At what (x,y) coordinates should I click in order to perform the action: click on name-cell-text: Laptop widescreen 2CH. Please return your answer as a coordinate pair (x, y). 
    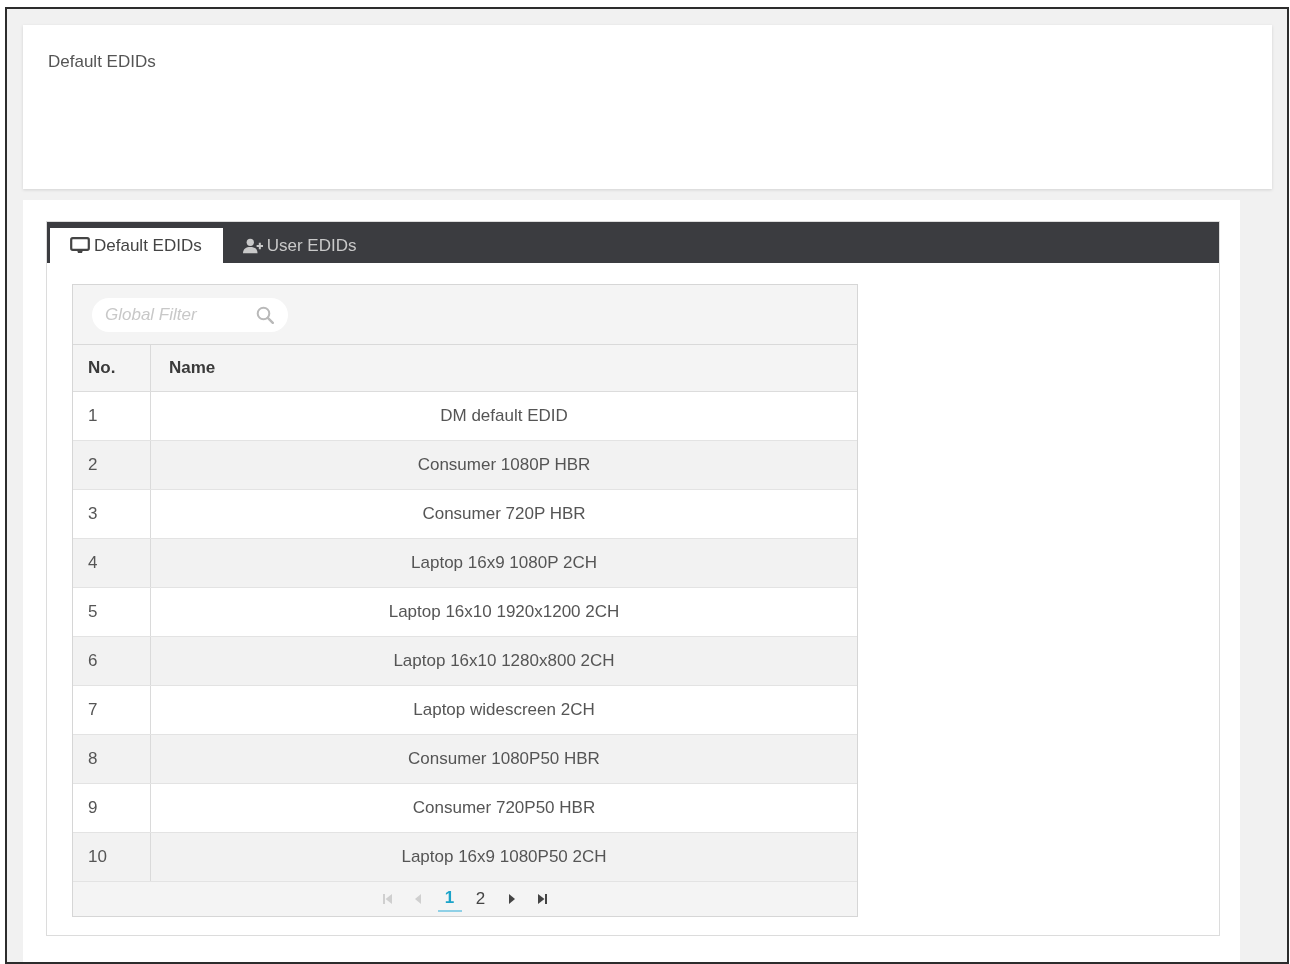
    Looking at the image, I should click on (504, 710).